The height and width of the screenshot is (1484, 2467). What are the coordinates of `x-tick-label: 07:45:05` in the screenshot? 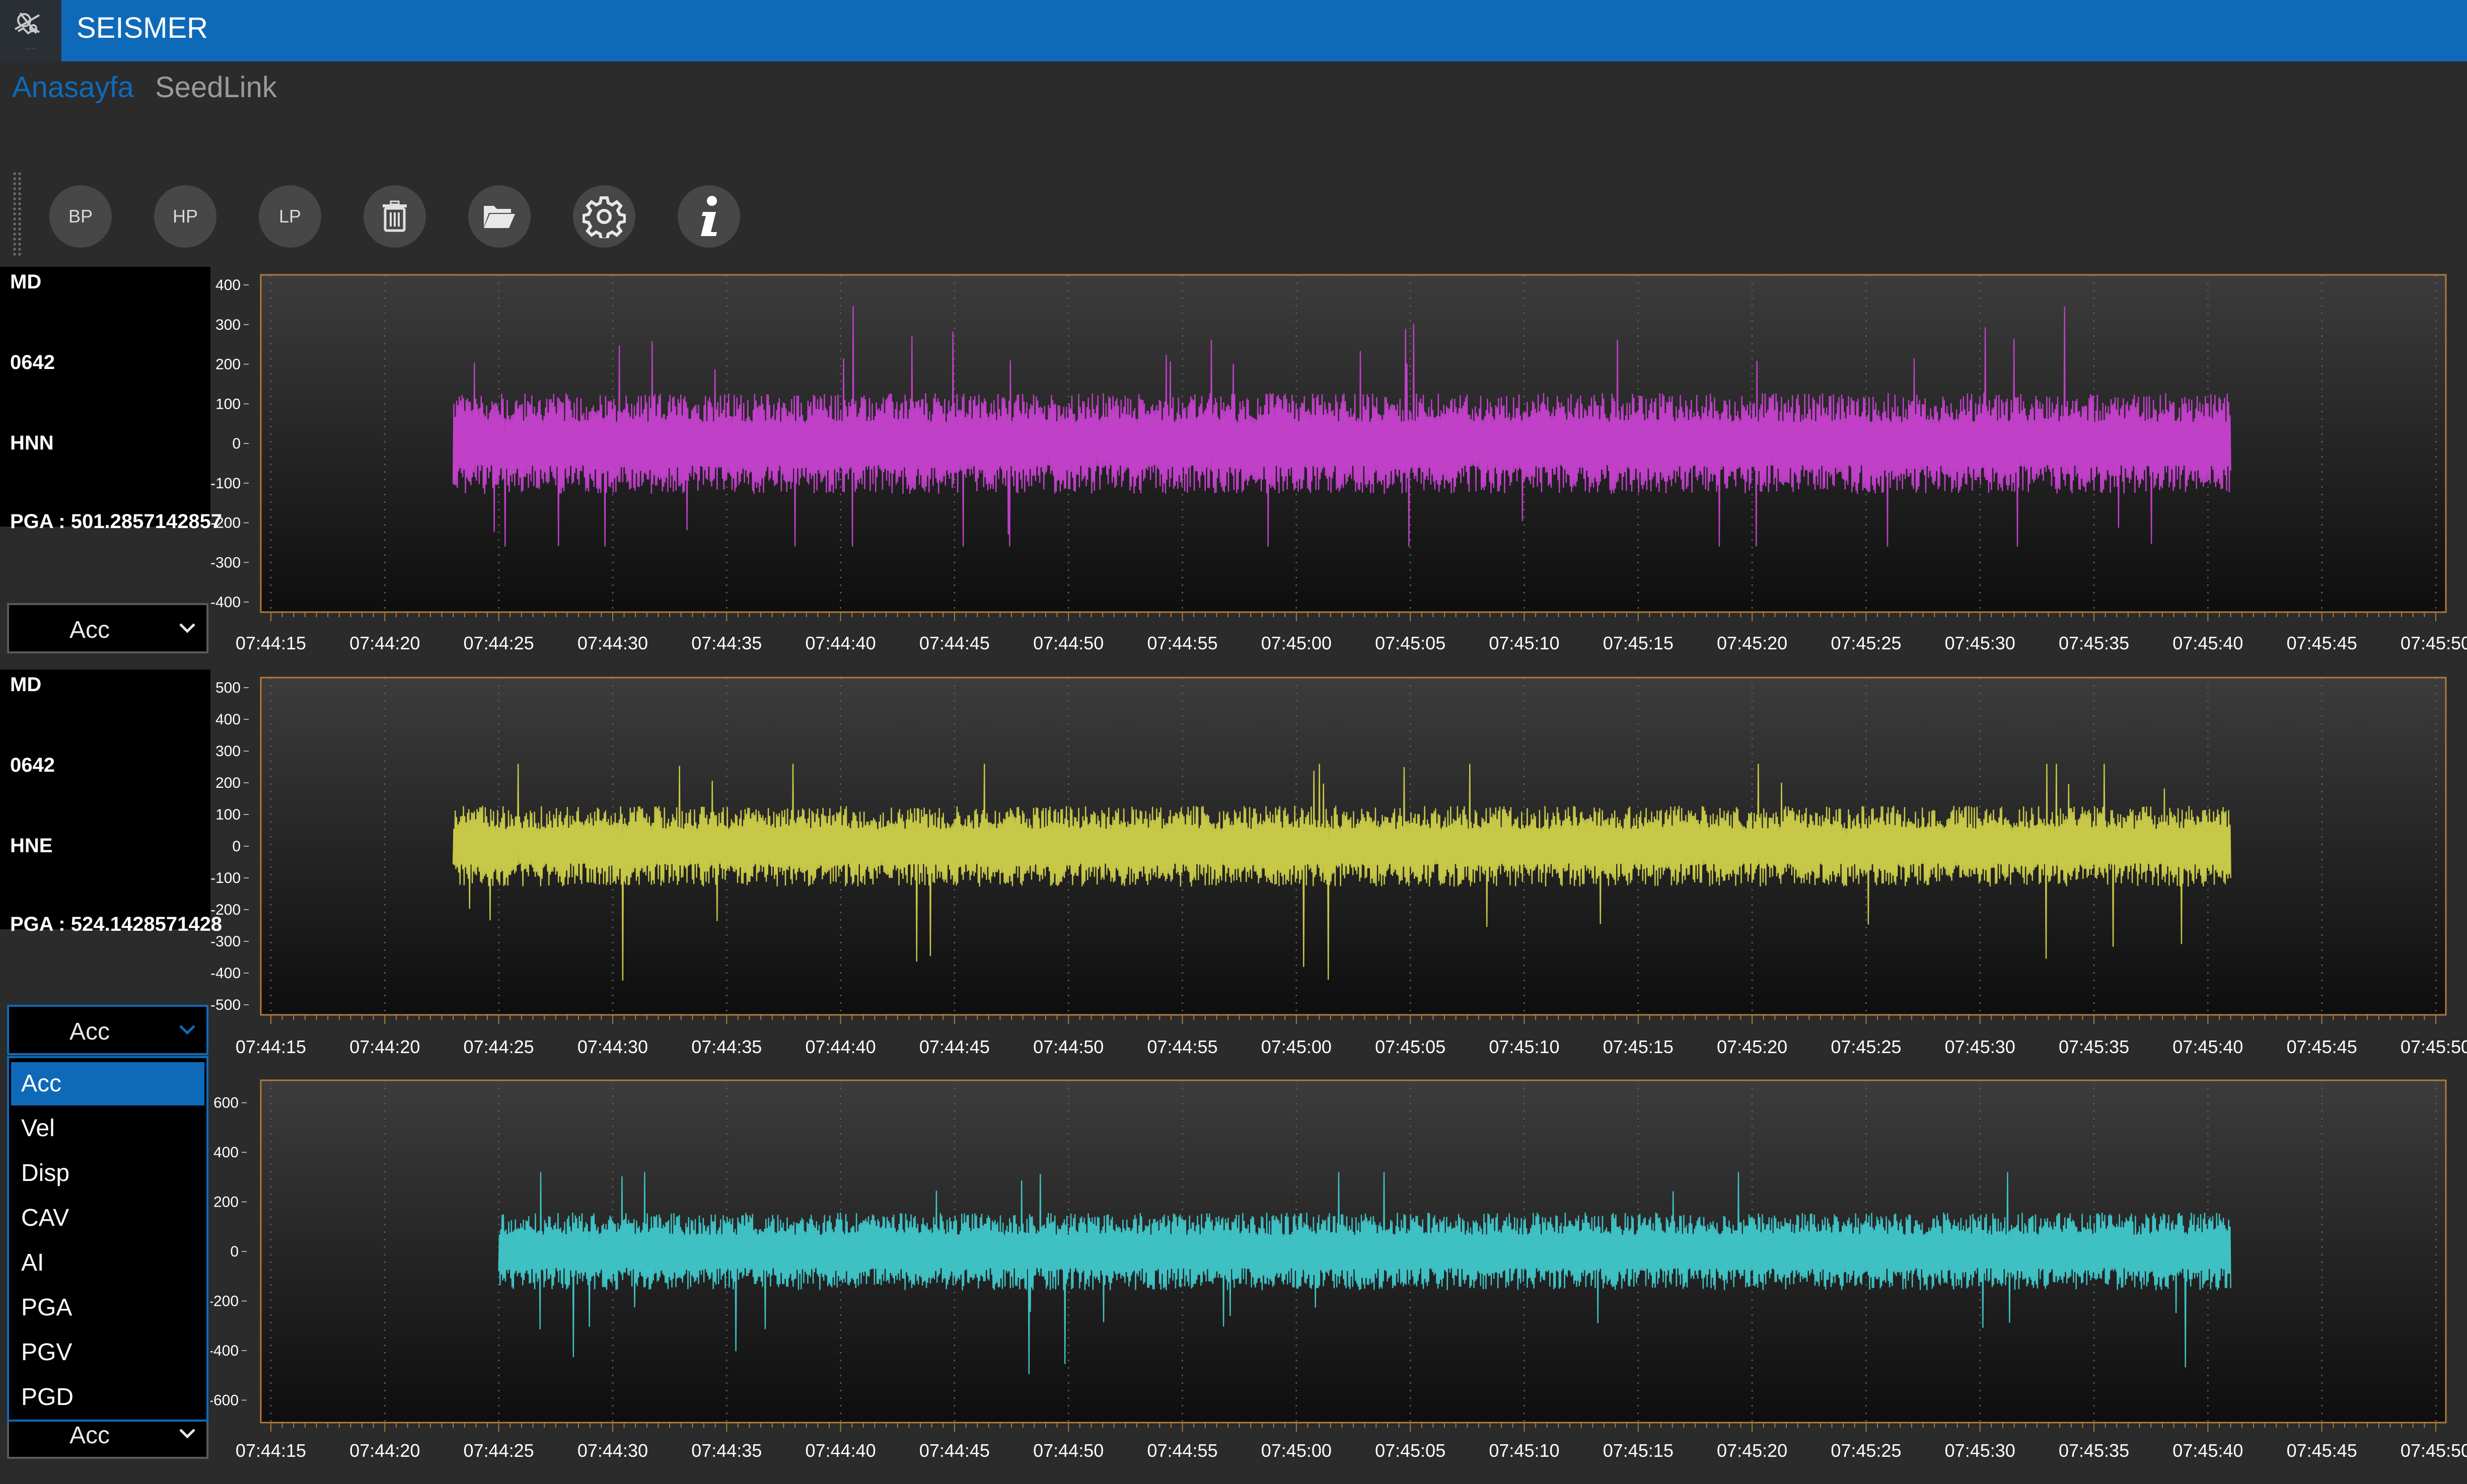 It's located at (1410, 643).